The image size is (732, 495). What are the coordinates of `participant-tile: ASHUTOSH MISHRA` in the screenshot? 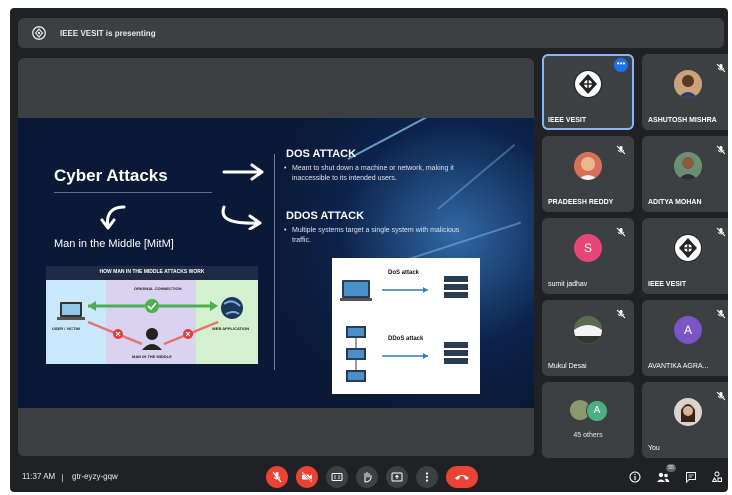 It's located at (685, 92).